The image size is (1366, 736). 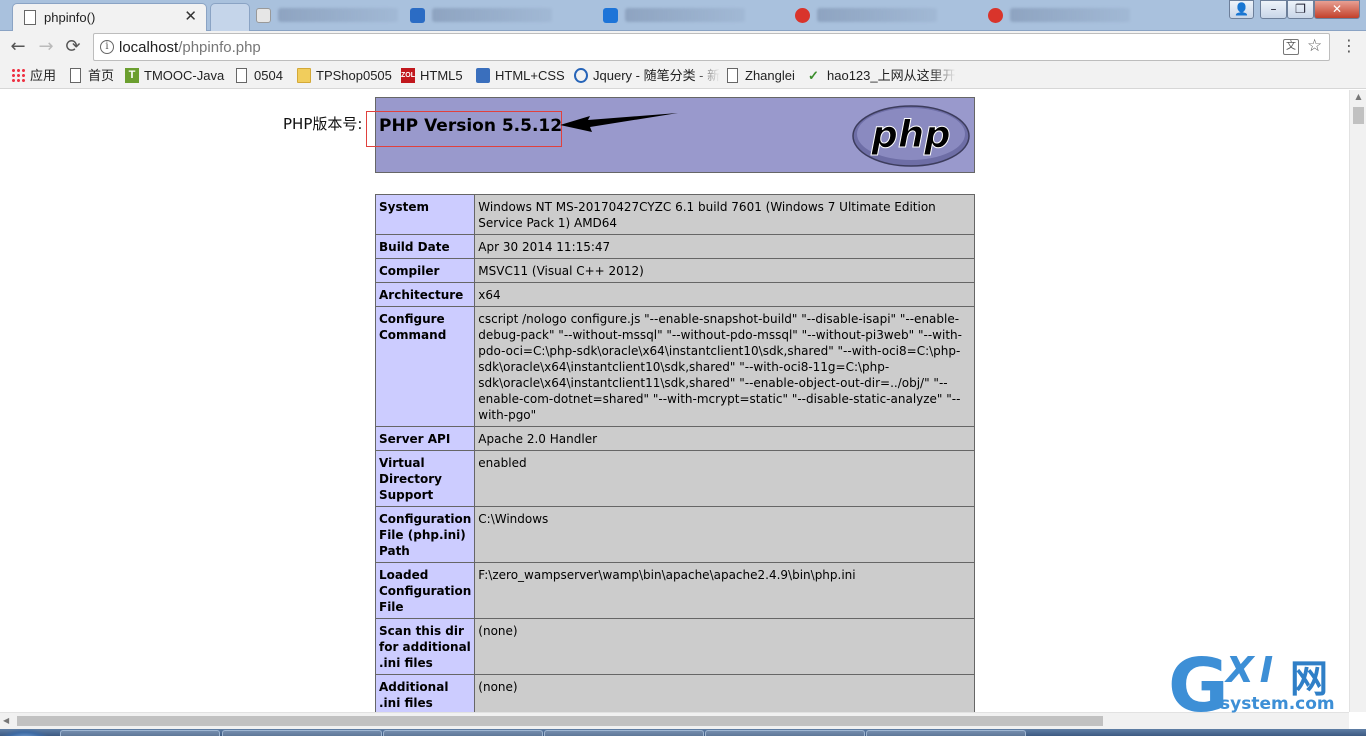 What do you see at coordinates (813, 75) in the screenshot?
I see `hao123-icon: ✓` at bounding box center [813, 75].